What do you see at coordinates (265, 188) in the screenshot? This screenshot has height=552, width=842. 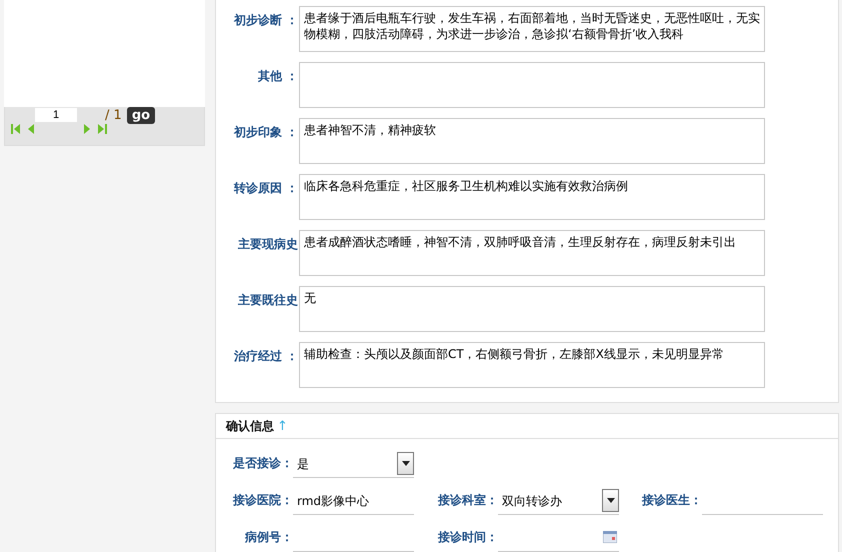 I see `field-label: 转诊原因 ：` at bounding box center [265, 188].